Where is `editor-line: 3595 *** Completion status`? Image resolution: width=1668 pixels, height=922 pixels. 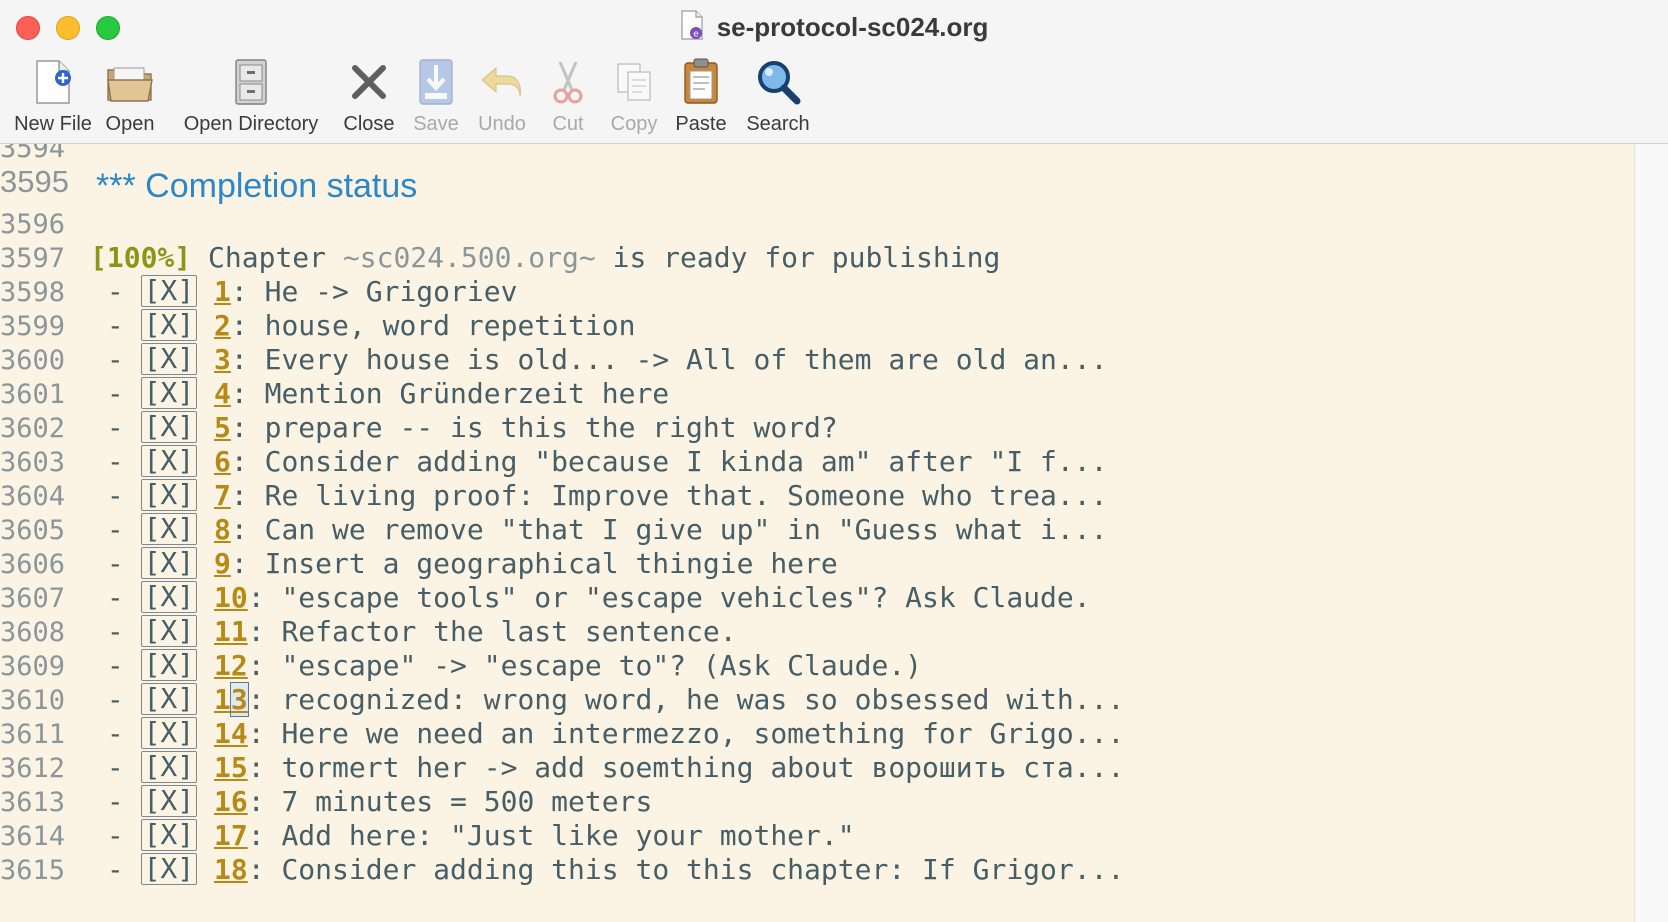
editor-line: 3595 *** Completion status is located at coordinates (208, 186).